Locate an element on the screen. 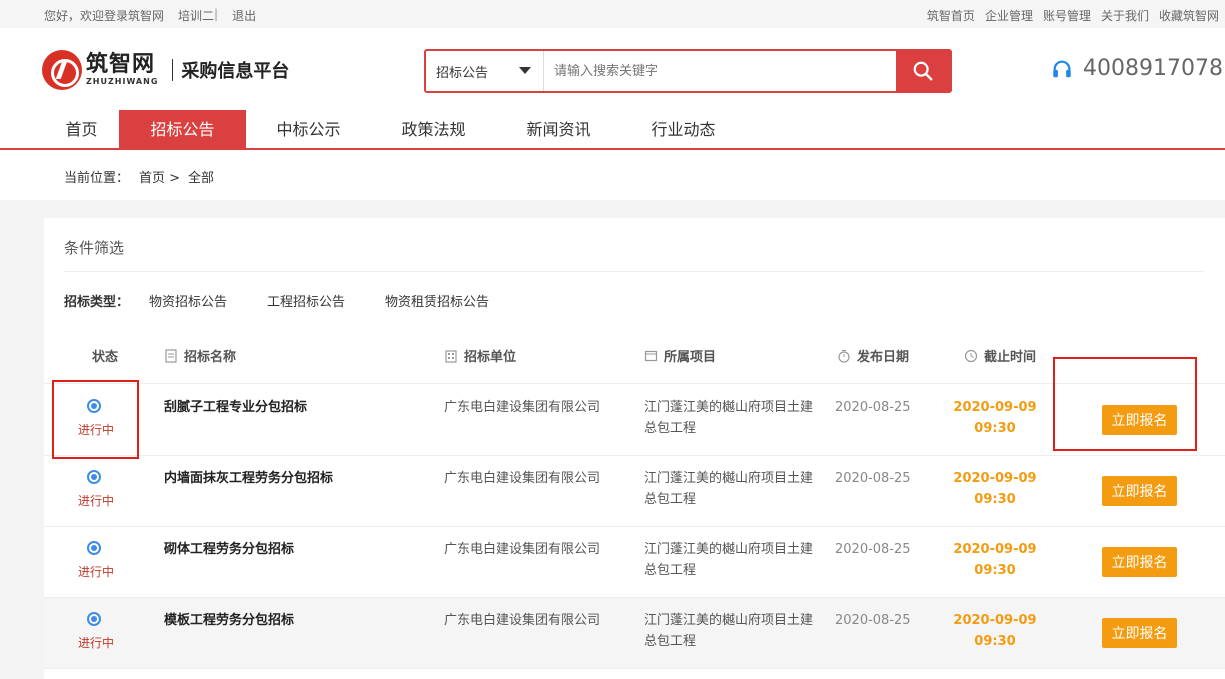 The width and height of the screenshot is (1225, 679). col-project-label: 所属项目 is located at coordinates (690, 357).